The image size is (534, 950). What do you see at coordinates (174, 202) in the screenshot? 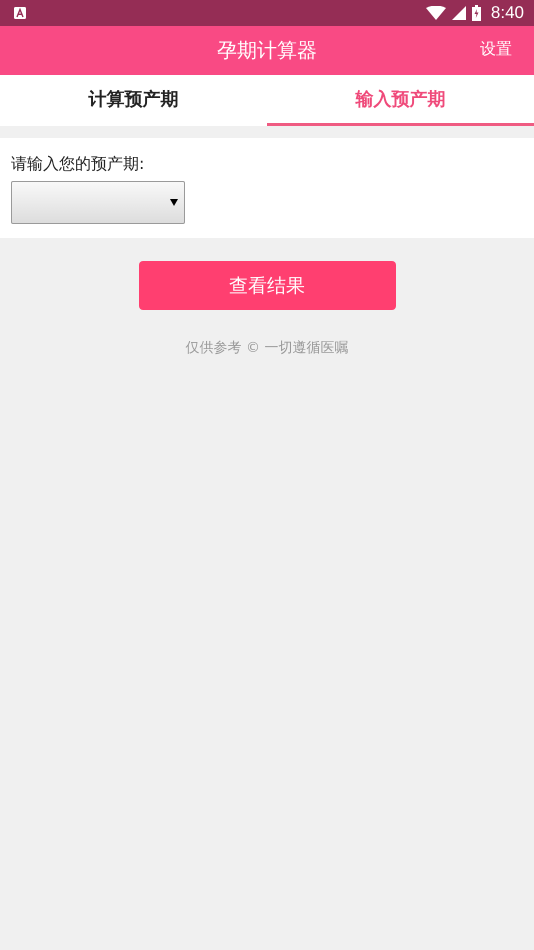
I see `dropdown-caret-icon` at bounding box center [174, 202].